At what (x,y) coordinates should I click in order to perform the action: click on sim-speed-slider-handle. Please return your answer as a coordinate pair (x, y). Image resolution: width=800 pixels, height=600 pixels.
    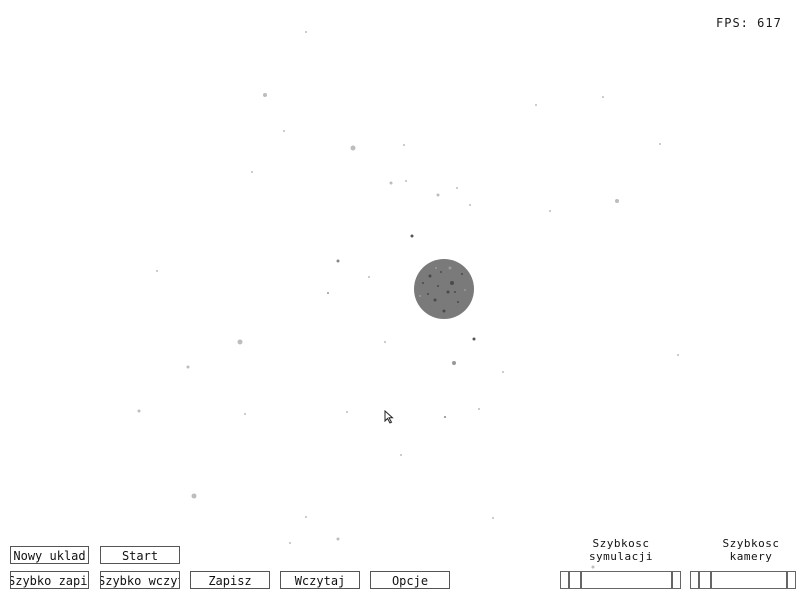
    Looking at the image, I should click on (575, 580).